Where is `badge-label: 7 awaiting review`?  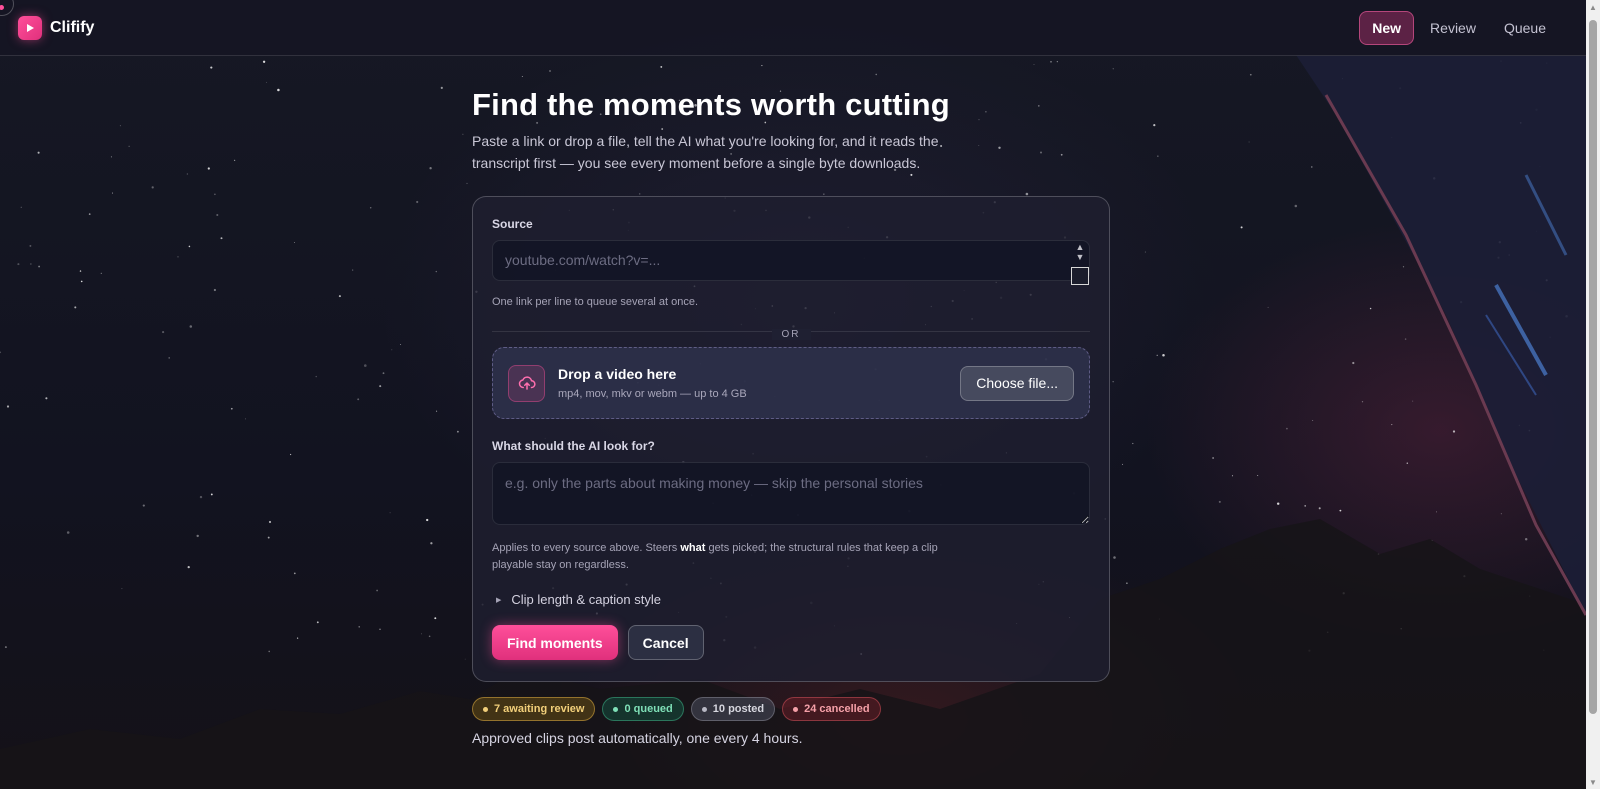
badge-label: 7 awaiting review is located at coordinates (539, 709).